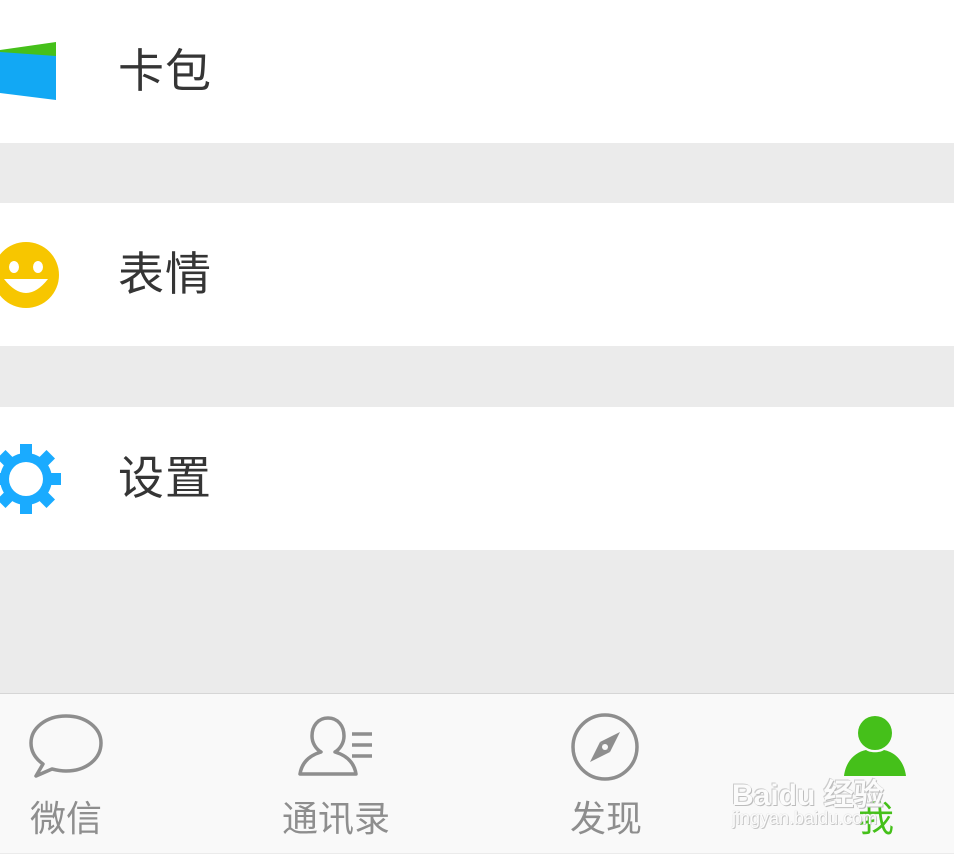 This screenshot has height=854, width=954. I want to click on tab-discover: 发现, so click(610, 774).